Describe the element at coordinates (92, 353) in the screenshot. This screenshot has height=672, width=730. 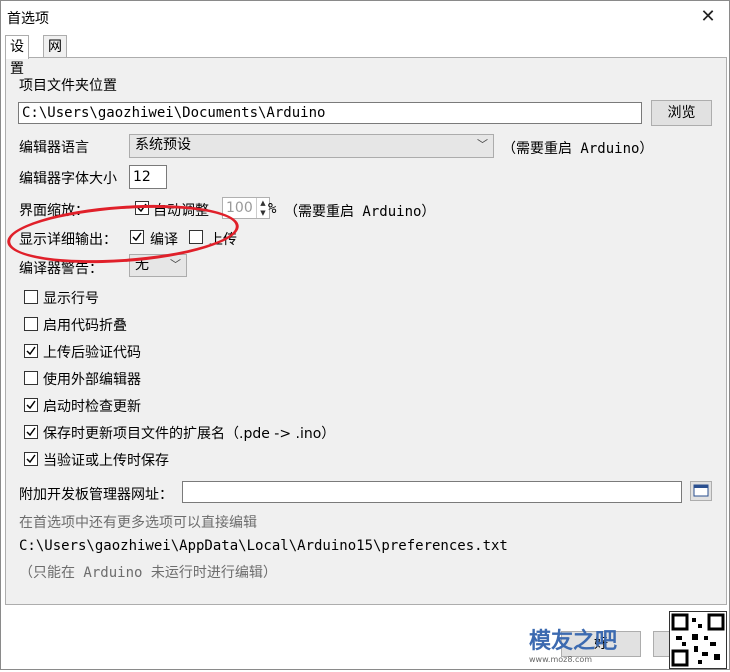
I see `verify-after-upload-label: 上传后验证代码` at that location.